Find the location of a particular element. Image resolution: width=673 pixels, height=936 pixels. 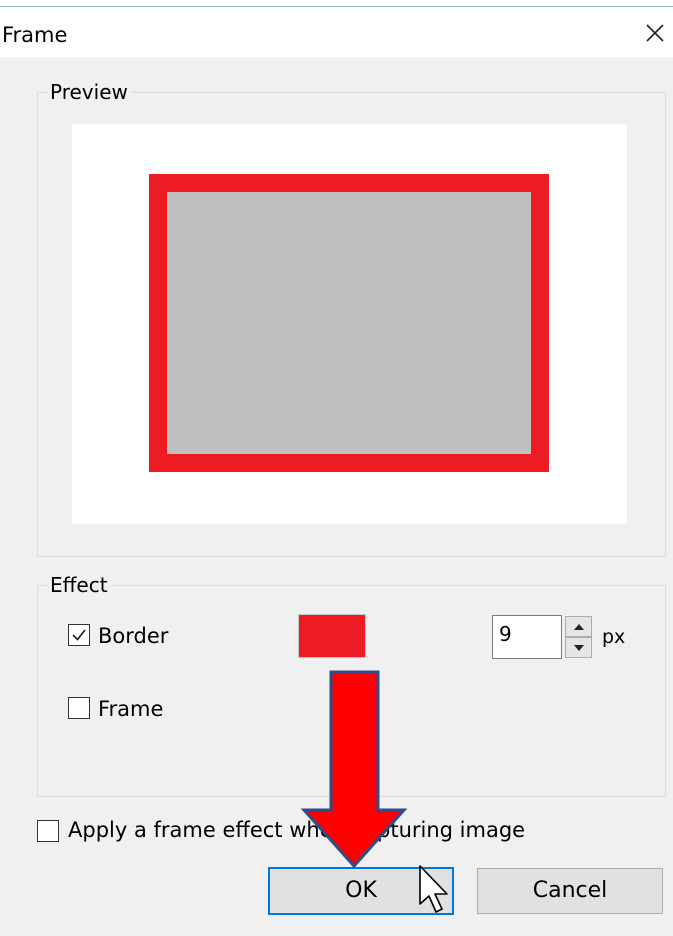

border-checkbox is located at coordinates (79, 635).